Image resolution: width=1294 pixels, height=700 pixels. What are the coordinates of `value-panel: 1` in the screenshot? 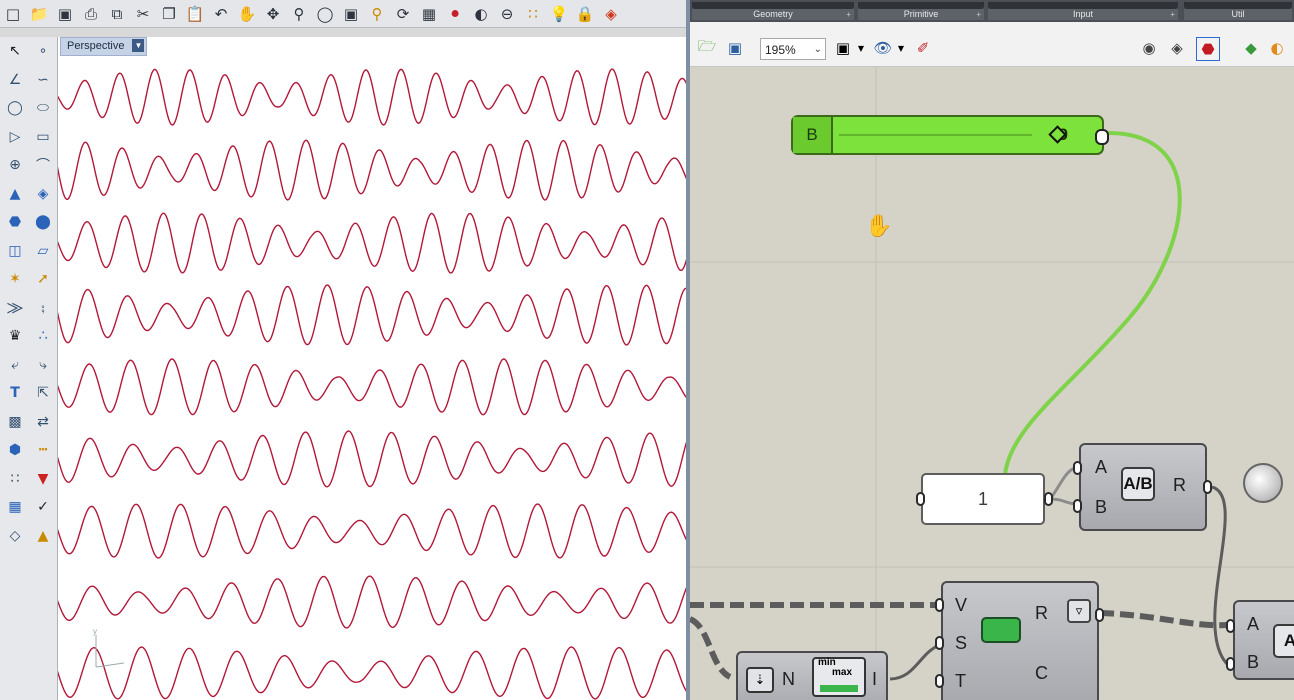 It's located at (983, 499).